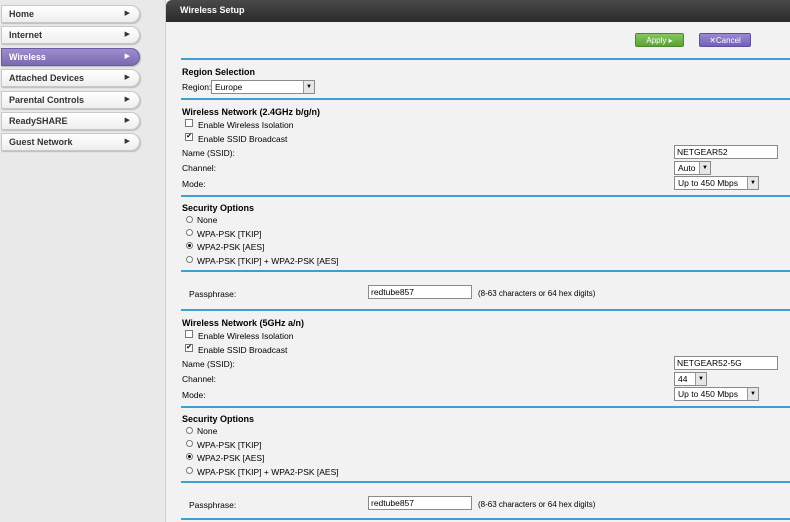 Image resolution: width=790 pixels, height=522 pixels. What do you see at coordinates (189, 430) in the screenshot?
I see `security5-radio-none` at bounding box center [189, 430].